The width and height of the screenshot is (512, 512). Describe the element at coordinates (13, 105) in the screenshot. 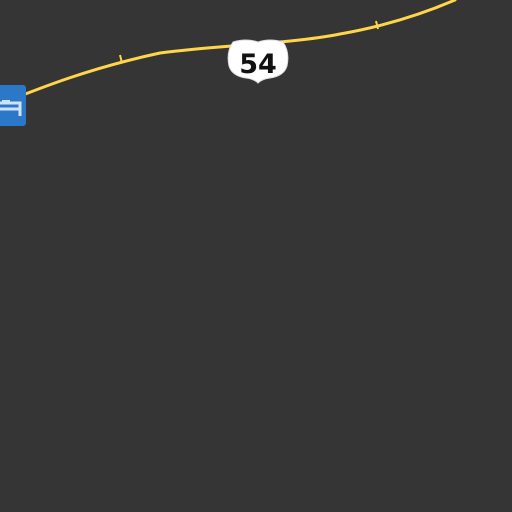

I see `lodging-bed-icon` at that location.